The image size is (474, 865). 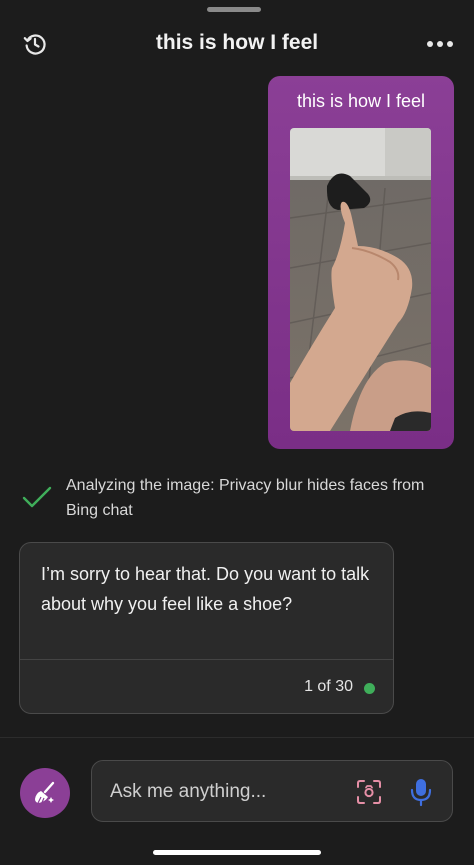 I want to click on page-title: this is how I feel, so click(x=237, y=42).